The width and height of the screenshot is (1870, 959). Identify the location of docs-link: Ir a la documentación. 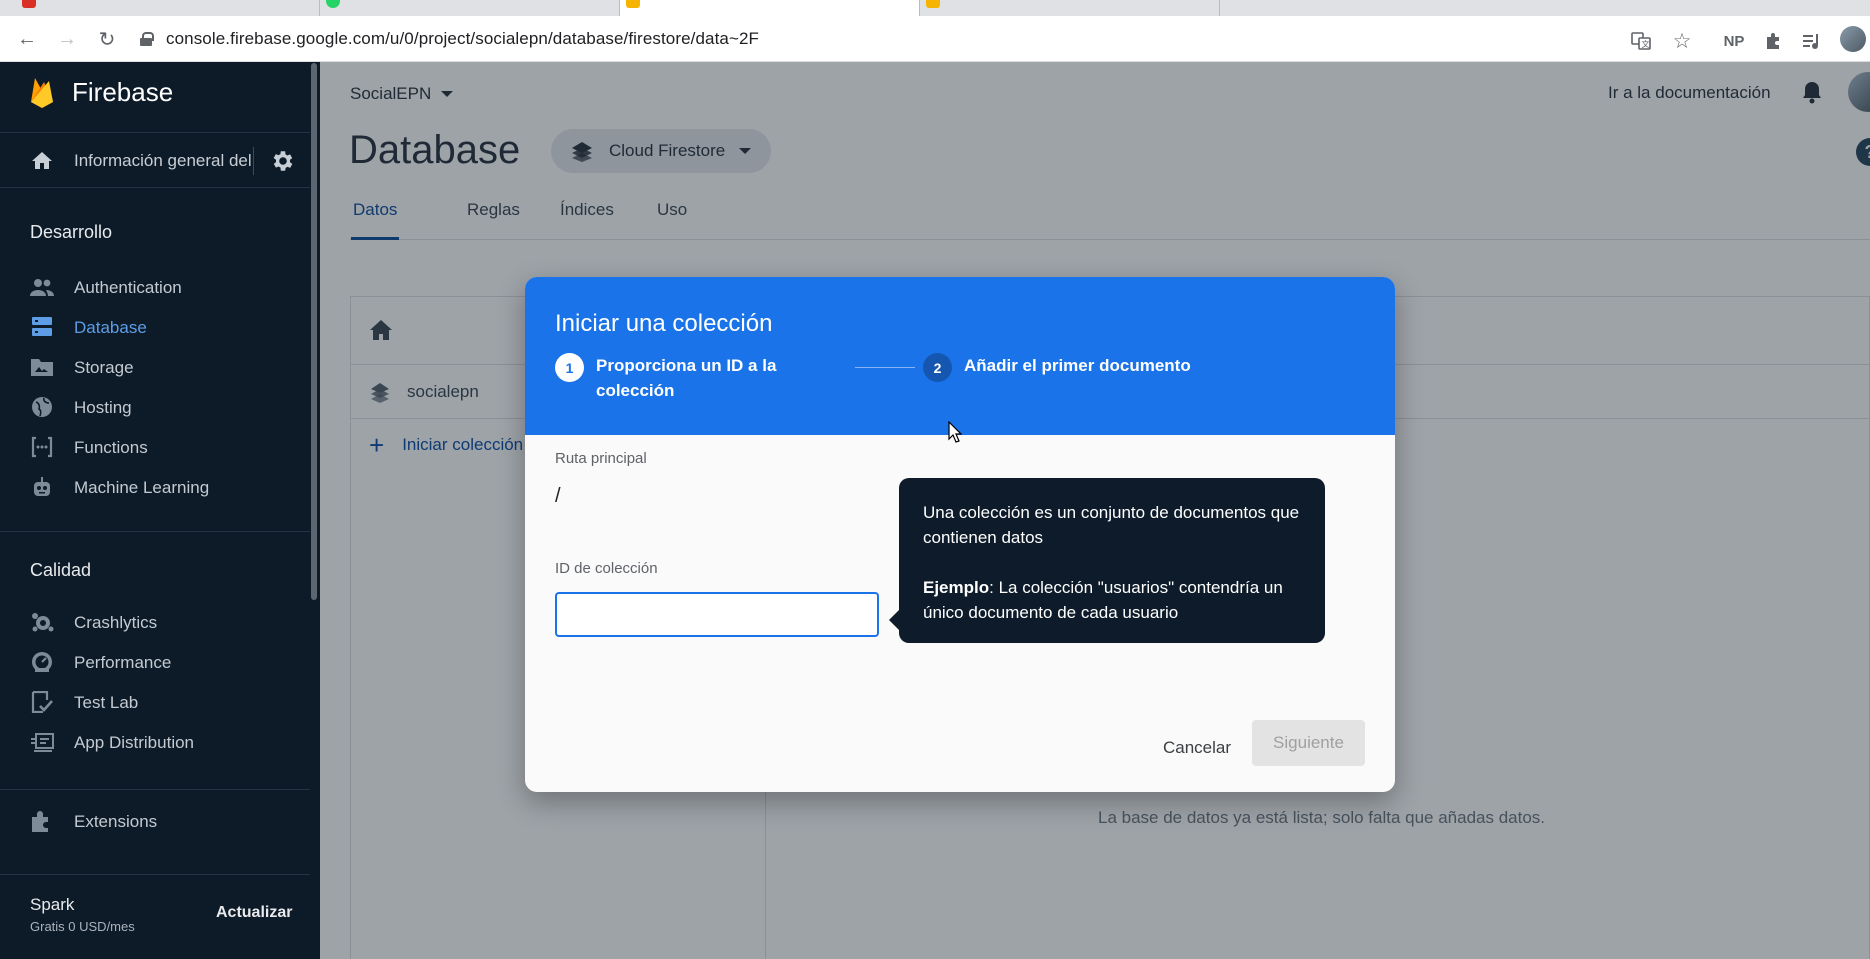
(1689, 93).